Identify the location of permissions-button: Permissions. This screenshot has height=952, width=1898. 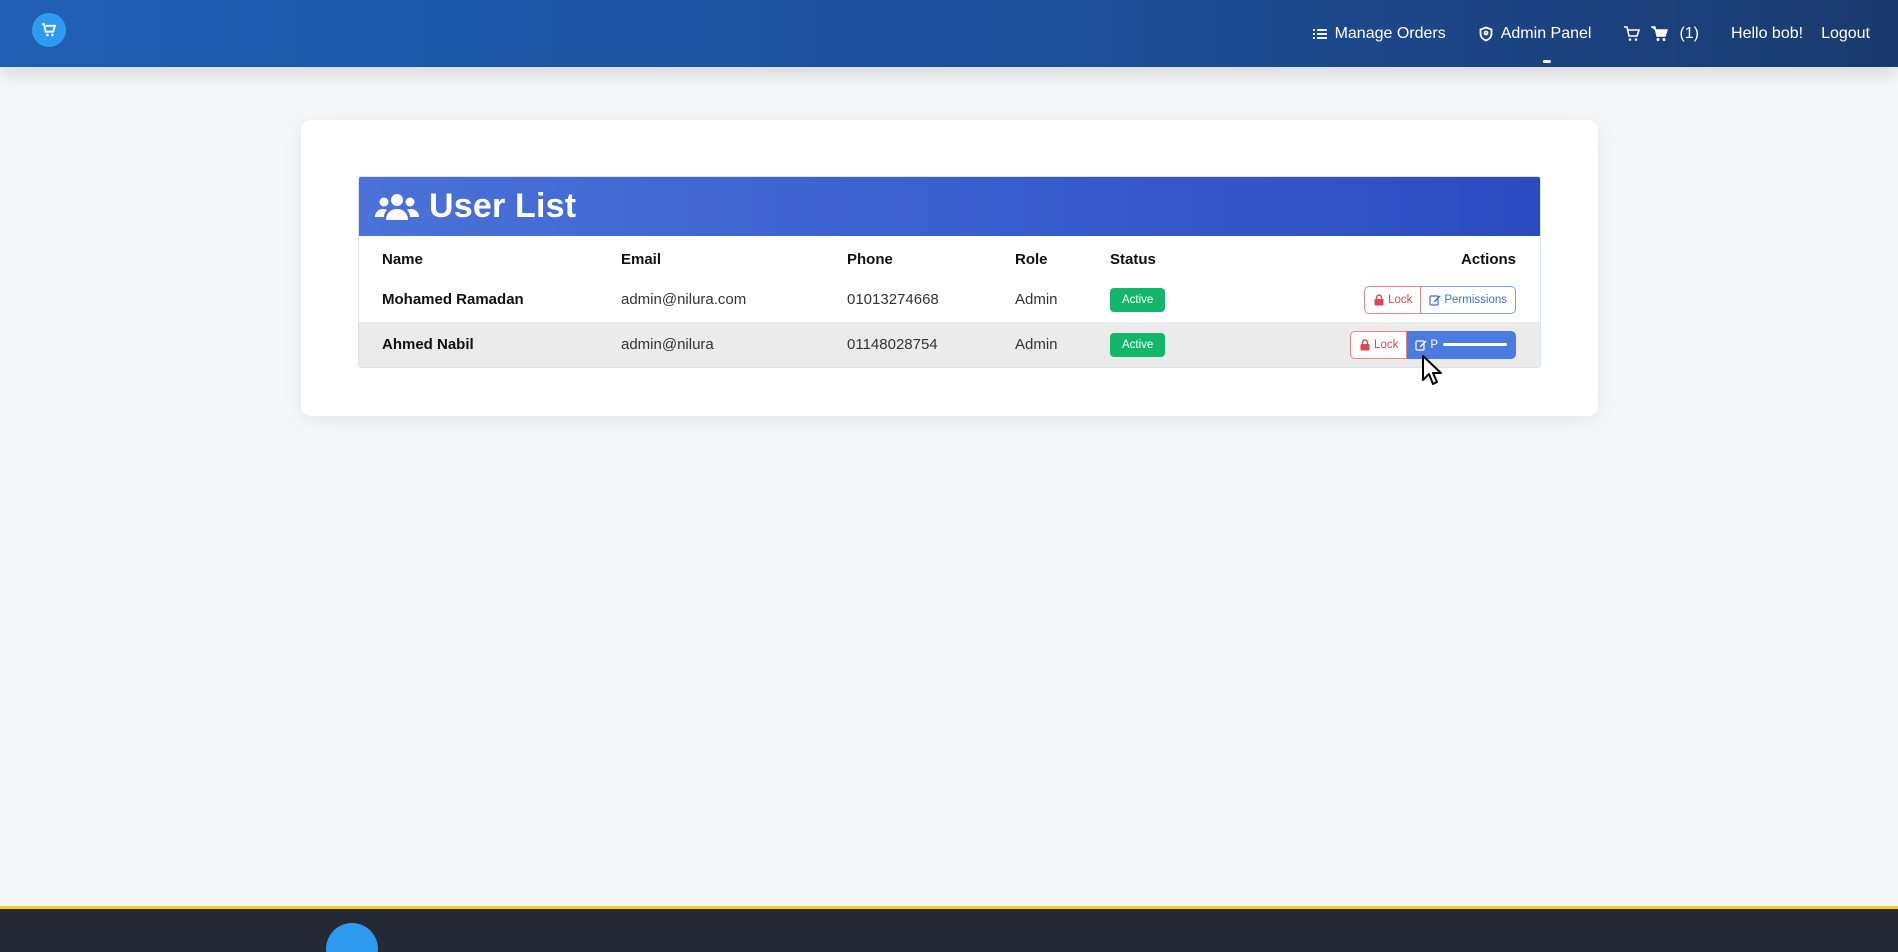
(1468, 299).